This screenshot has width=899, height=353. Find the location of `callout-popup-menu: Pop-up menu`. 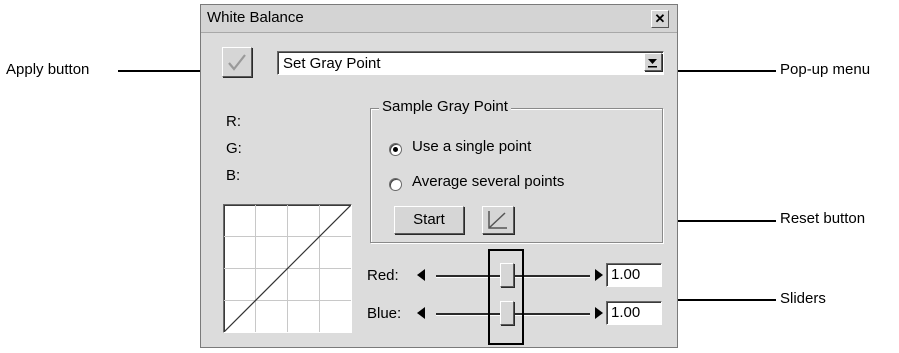

callout-popup-menu: Pop-up menu is located at coordinates (825, 69).